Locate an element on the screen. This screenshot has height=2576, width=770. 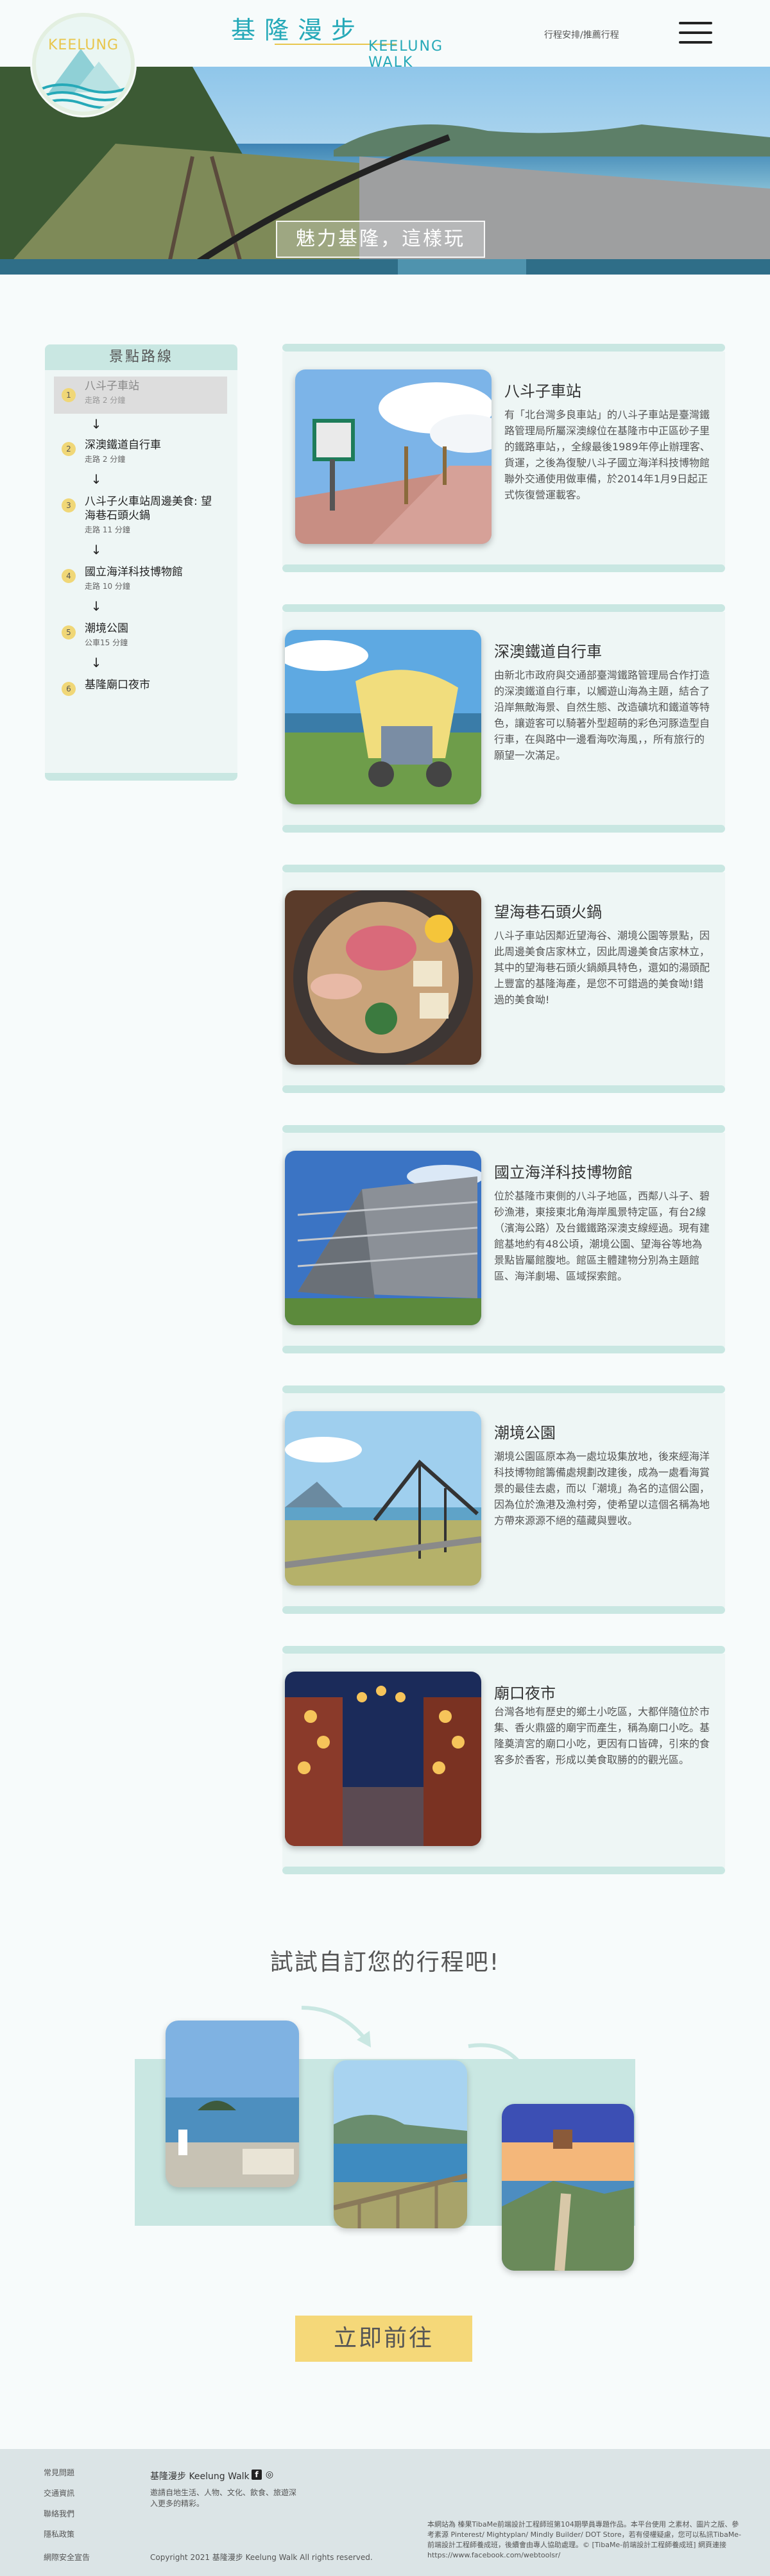
route-stop-2: 2 深澳鐵道自行車 走路 2 分鐘 is located at coordinates (141, 452).